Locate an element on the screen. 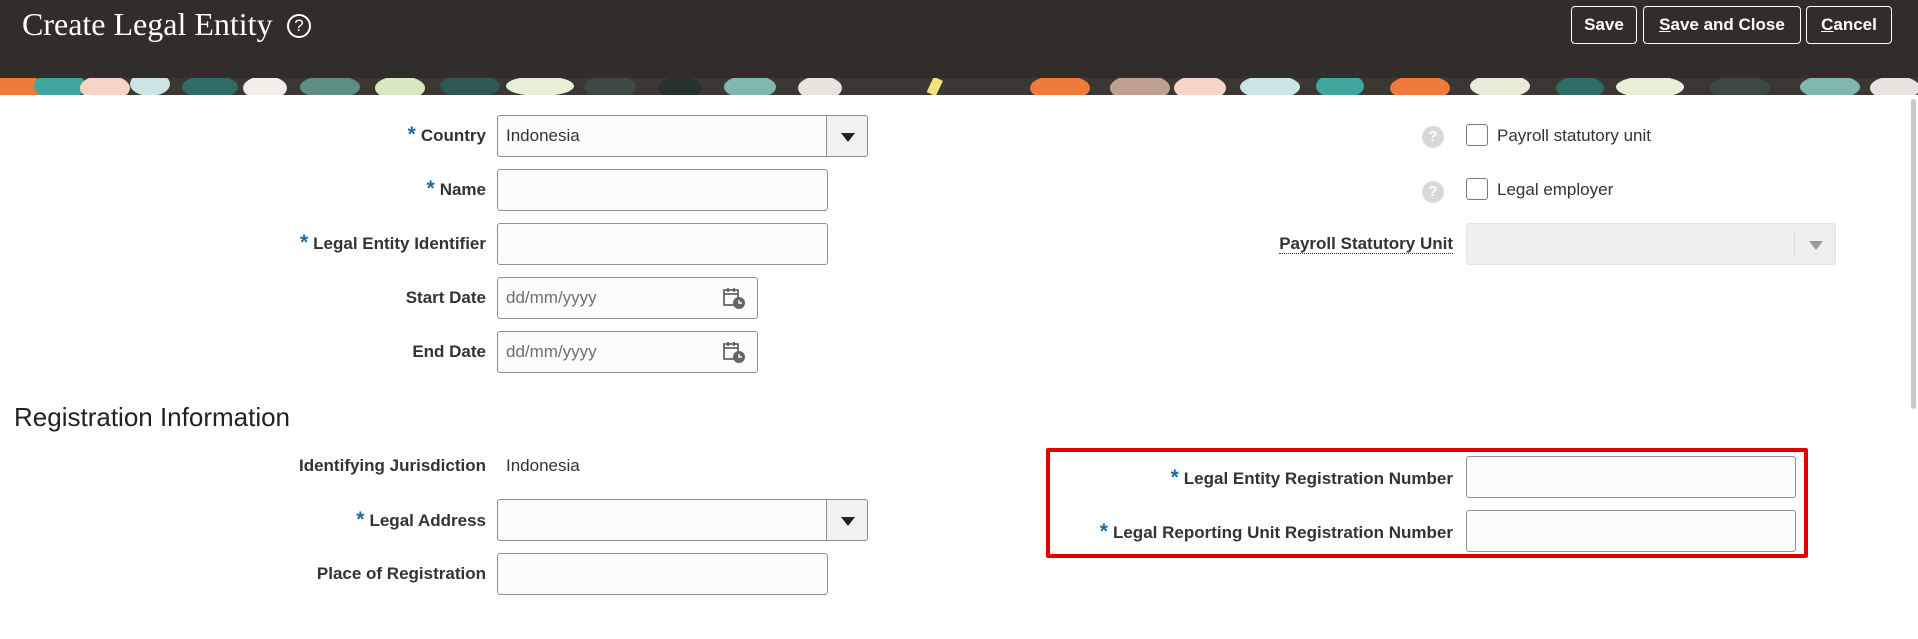 The image size is (1918, 639). name-label-text: Name is located at coordinates (462, 189).